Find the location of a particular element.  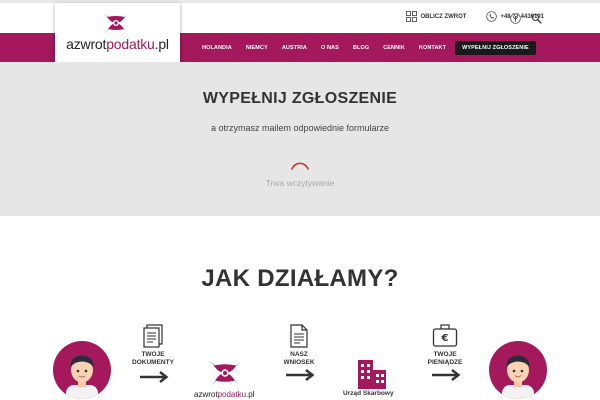

loading-text: Trwa wczytywanie is located at coordinates (300, 183).